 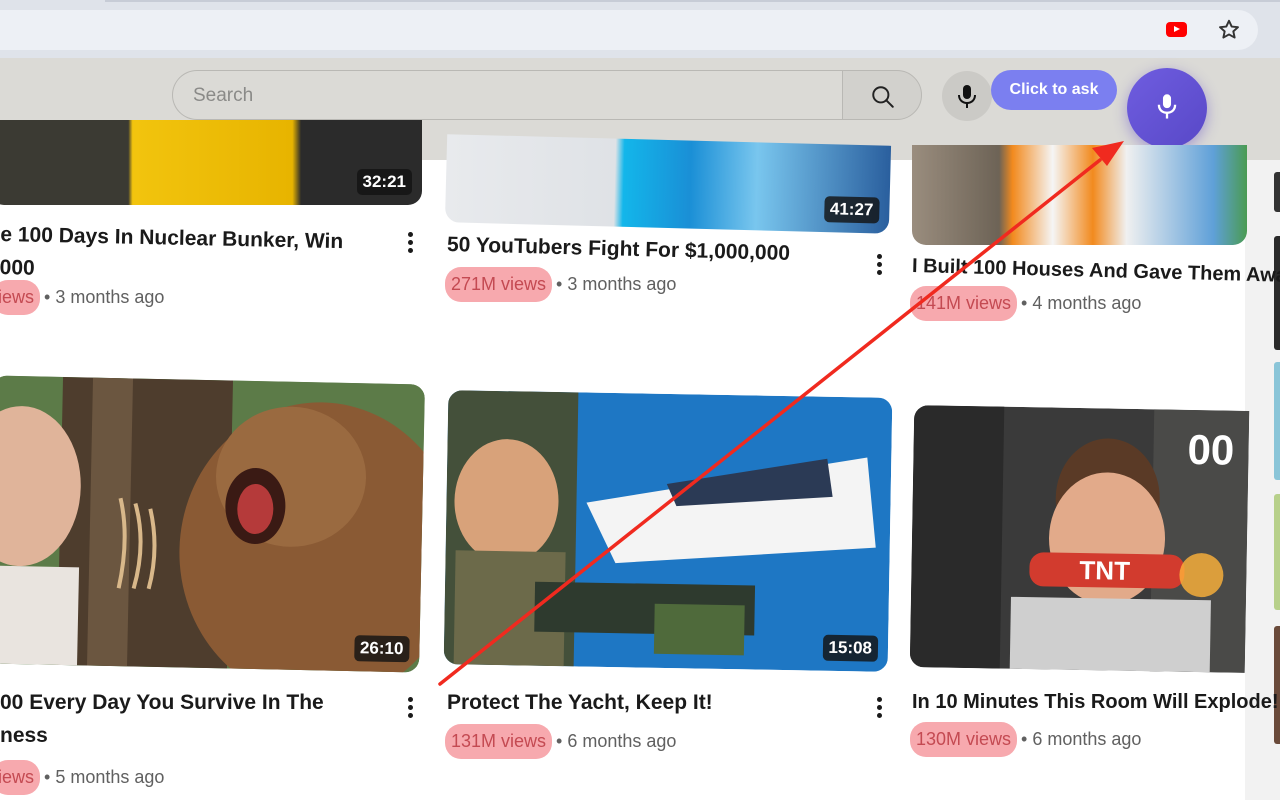 I want to click on star-icon, so click(x=1229, y=30).